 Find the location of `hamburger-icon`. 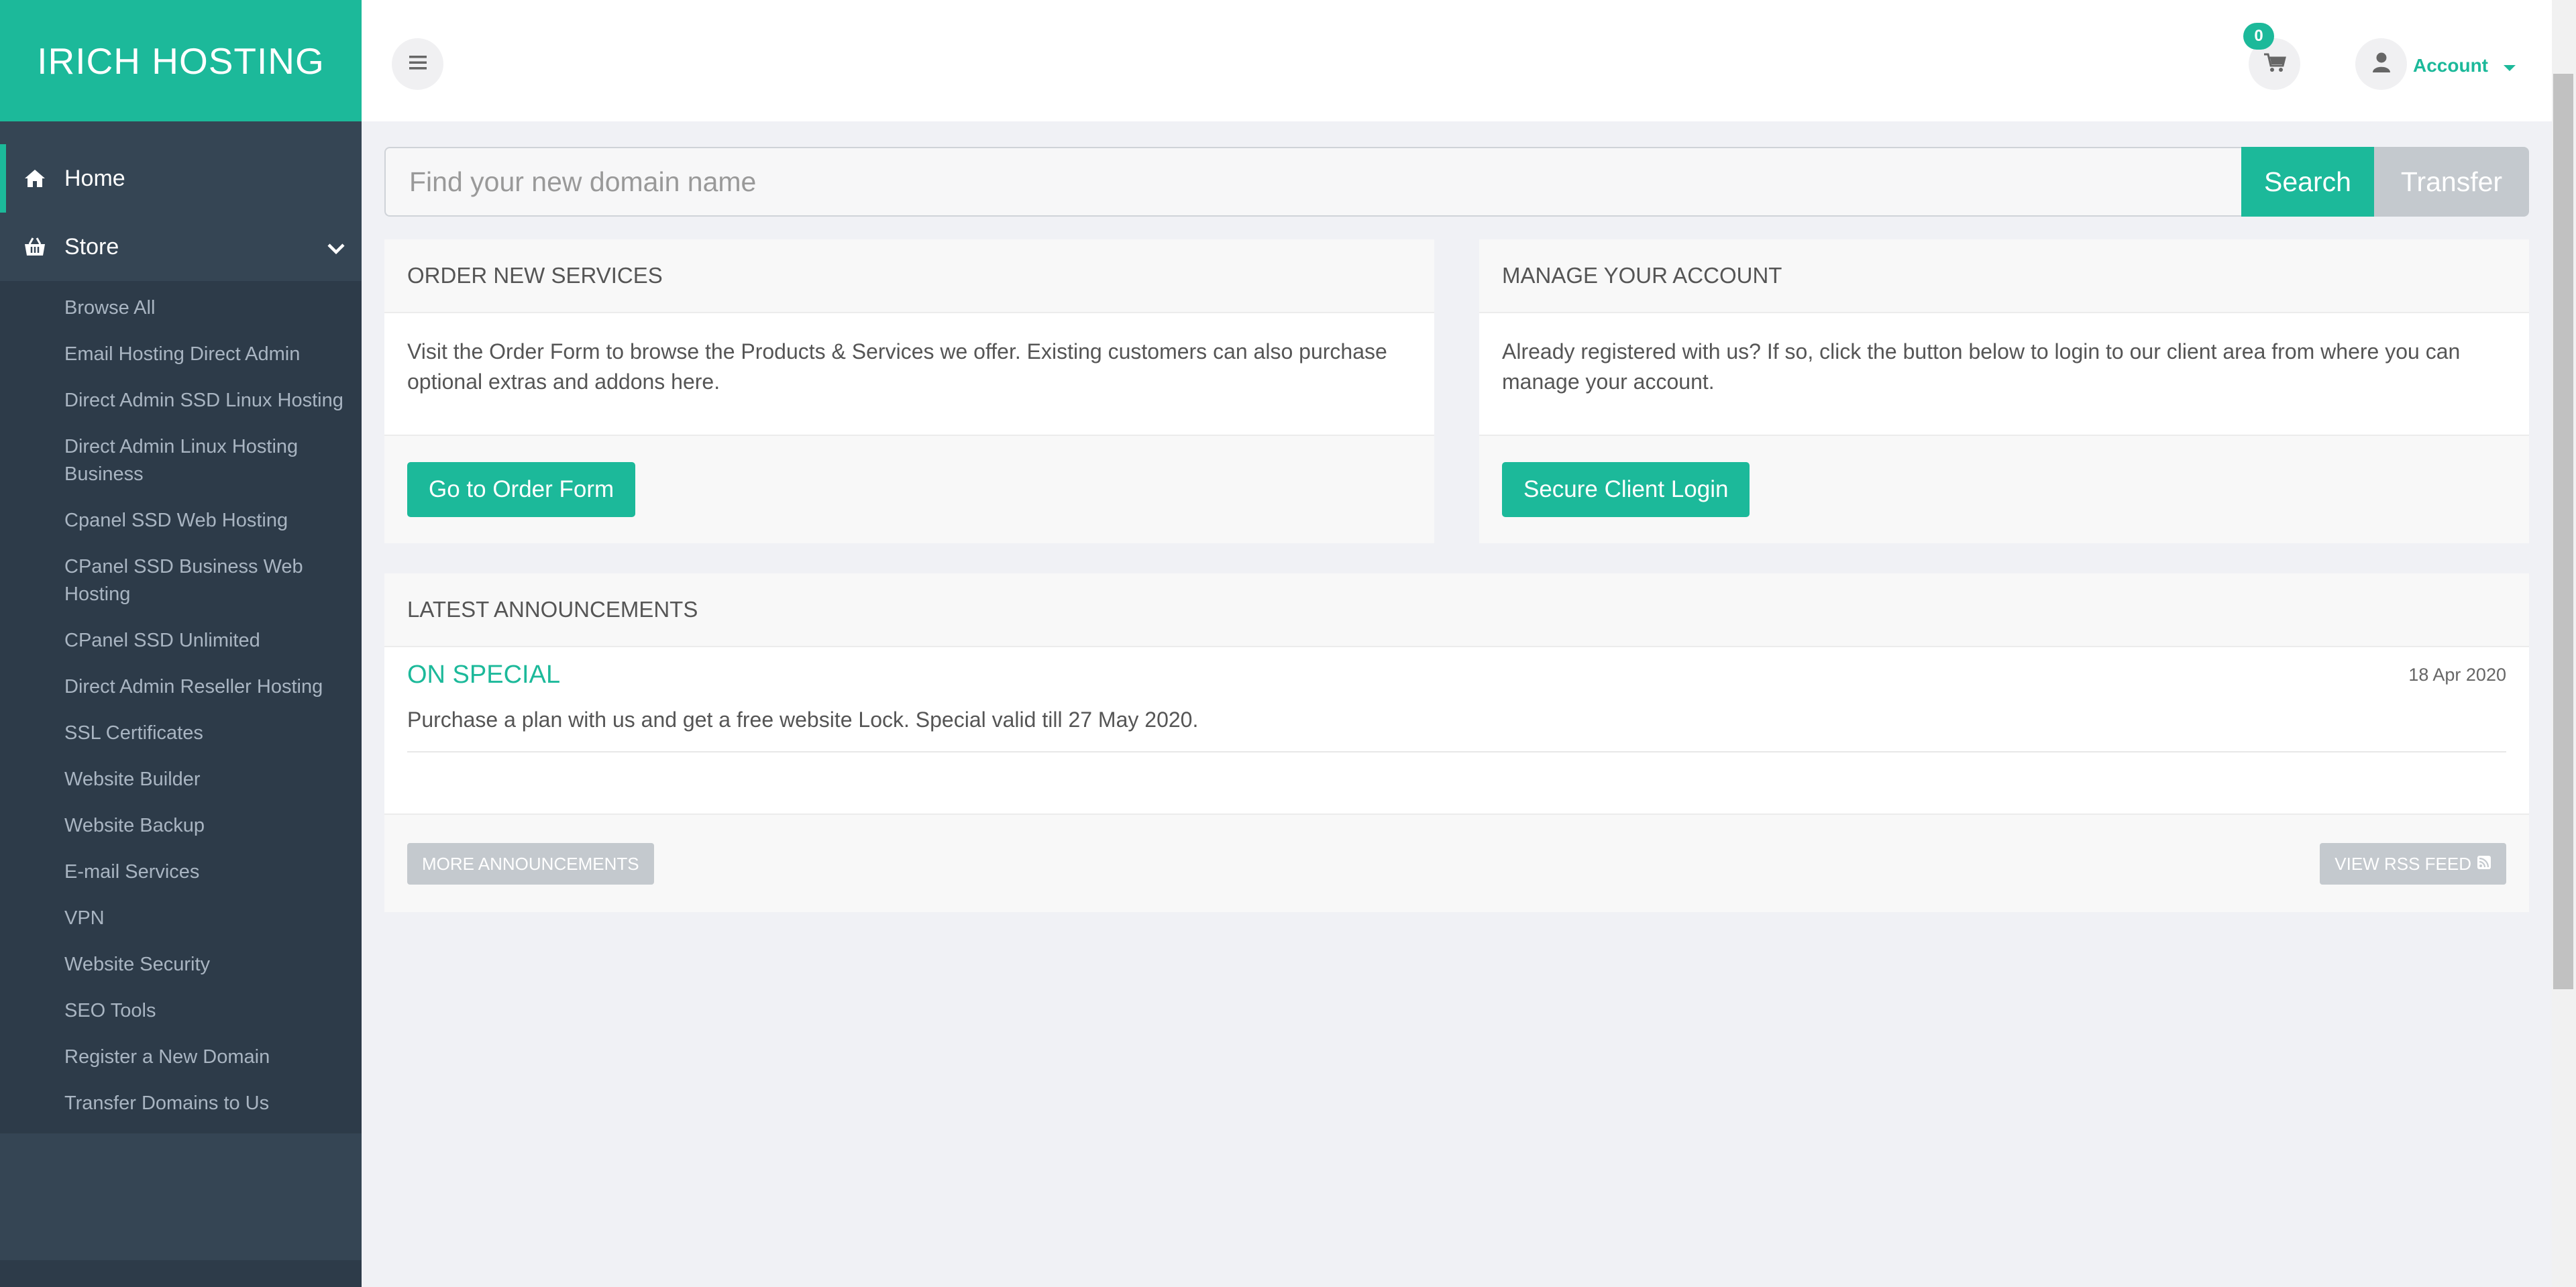

hamburger-icon is located at coordinates (418, 64).